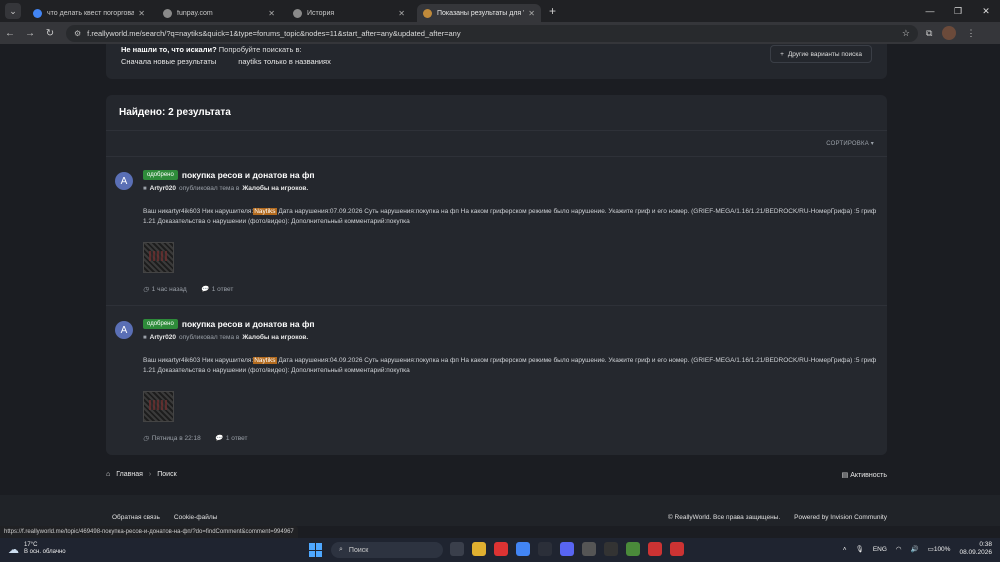 The width and height of the screenshot is (1000, 562). I want to click on reload-icon: ↻, so click(50, 33).